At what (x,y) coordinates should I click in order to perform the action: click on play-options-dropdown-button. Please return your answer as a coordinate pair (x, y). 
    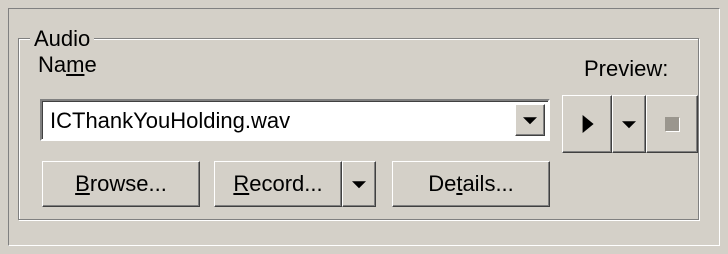
    Looking at the image, I should click on (629, 124).